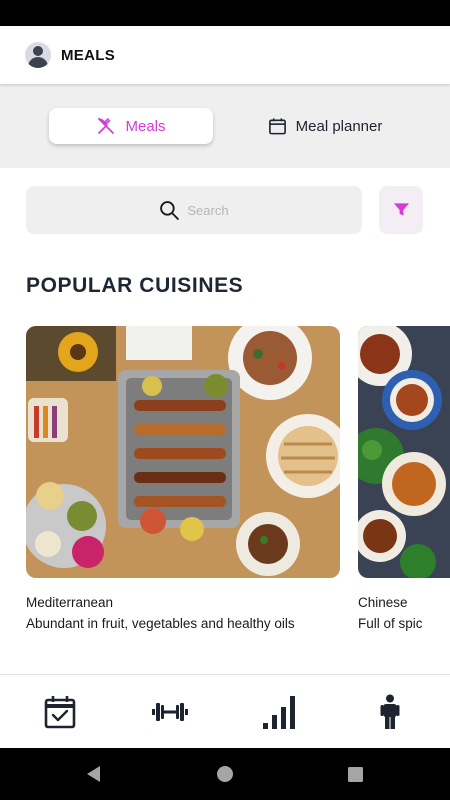  I want to click on cuisine-name: Chinese, so click(383, 602).